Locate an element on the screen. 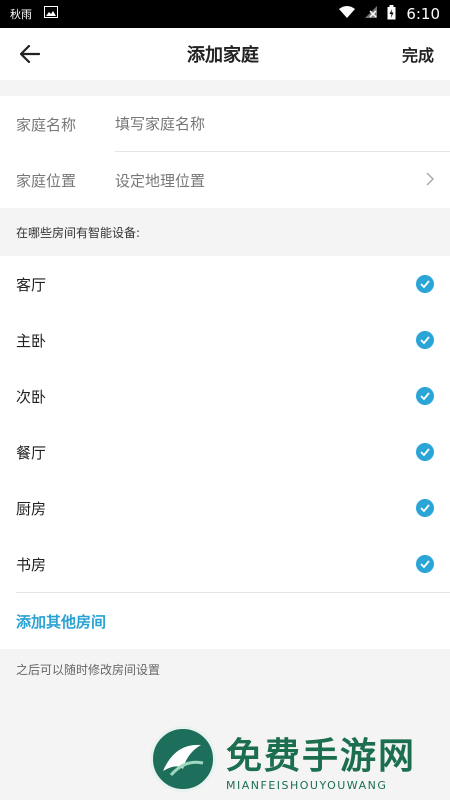 The height and width of the screenshot is (800, 450). battery-icon is located at coordinates (391, 14).